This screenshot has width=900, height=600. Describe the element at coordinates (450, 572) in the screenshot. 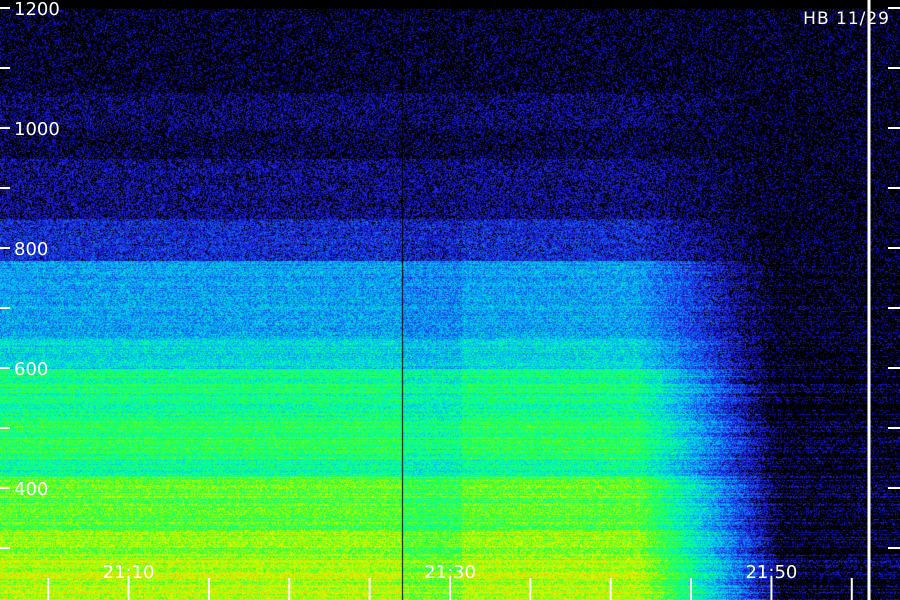

I see `x-tick-label: 21:30` at that location.